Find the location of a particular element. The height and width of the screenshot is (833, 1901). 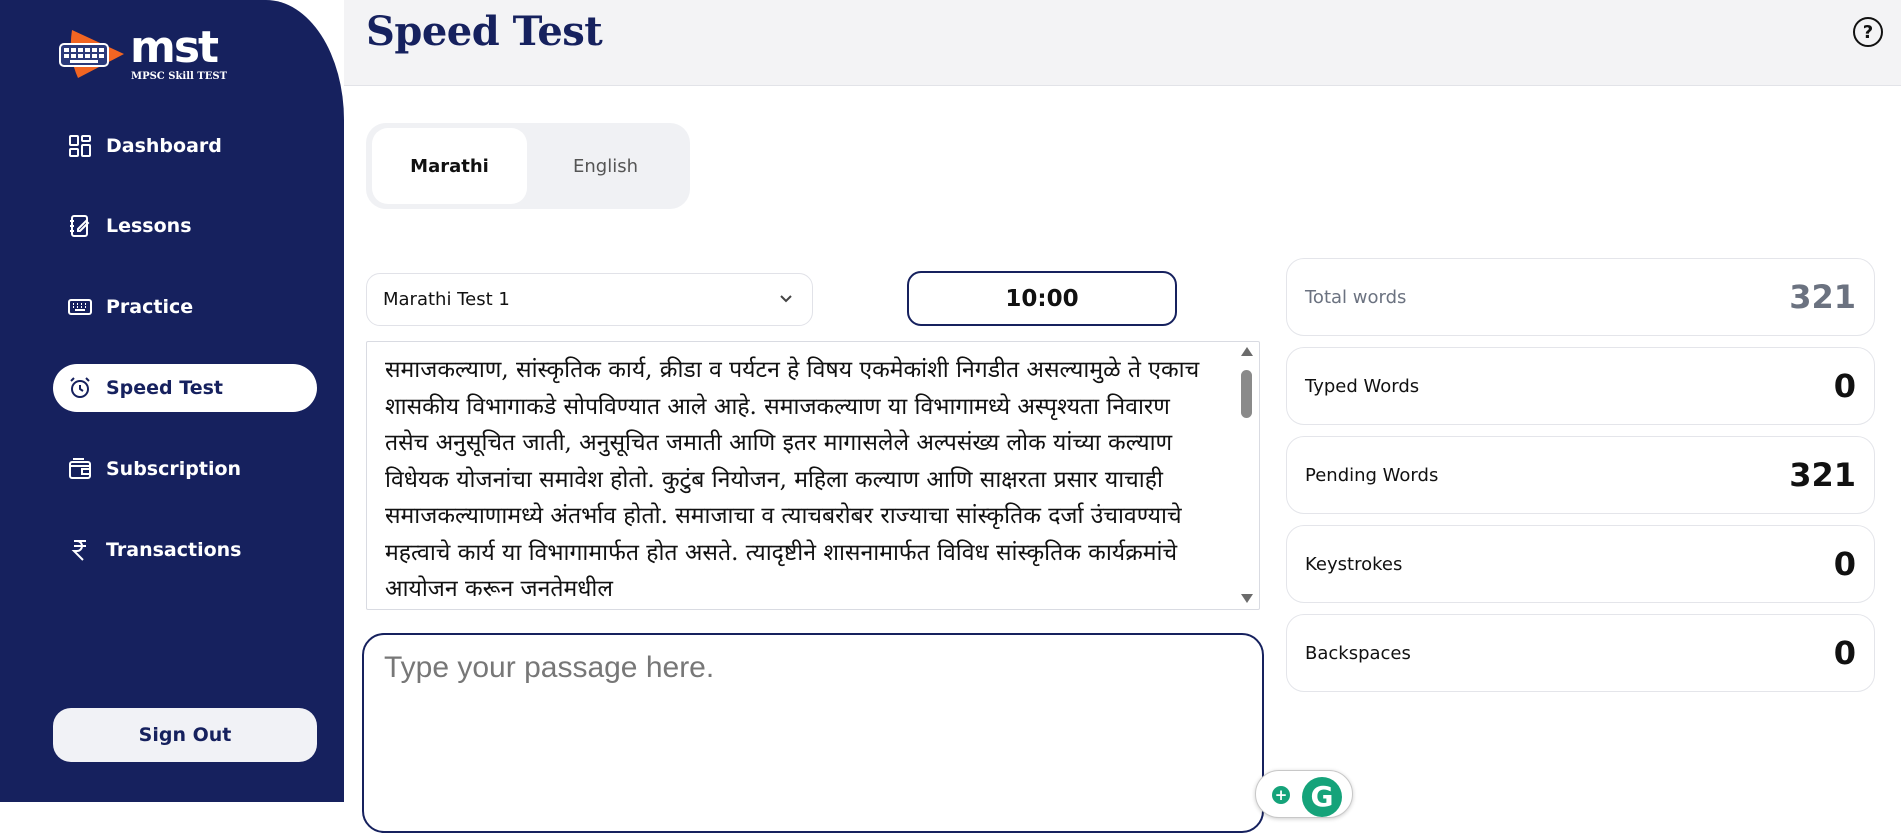

stat-keystrokes: Keystrokes 0 is located at coordinates (1580, 564).